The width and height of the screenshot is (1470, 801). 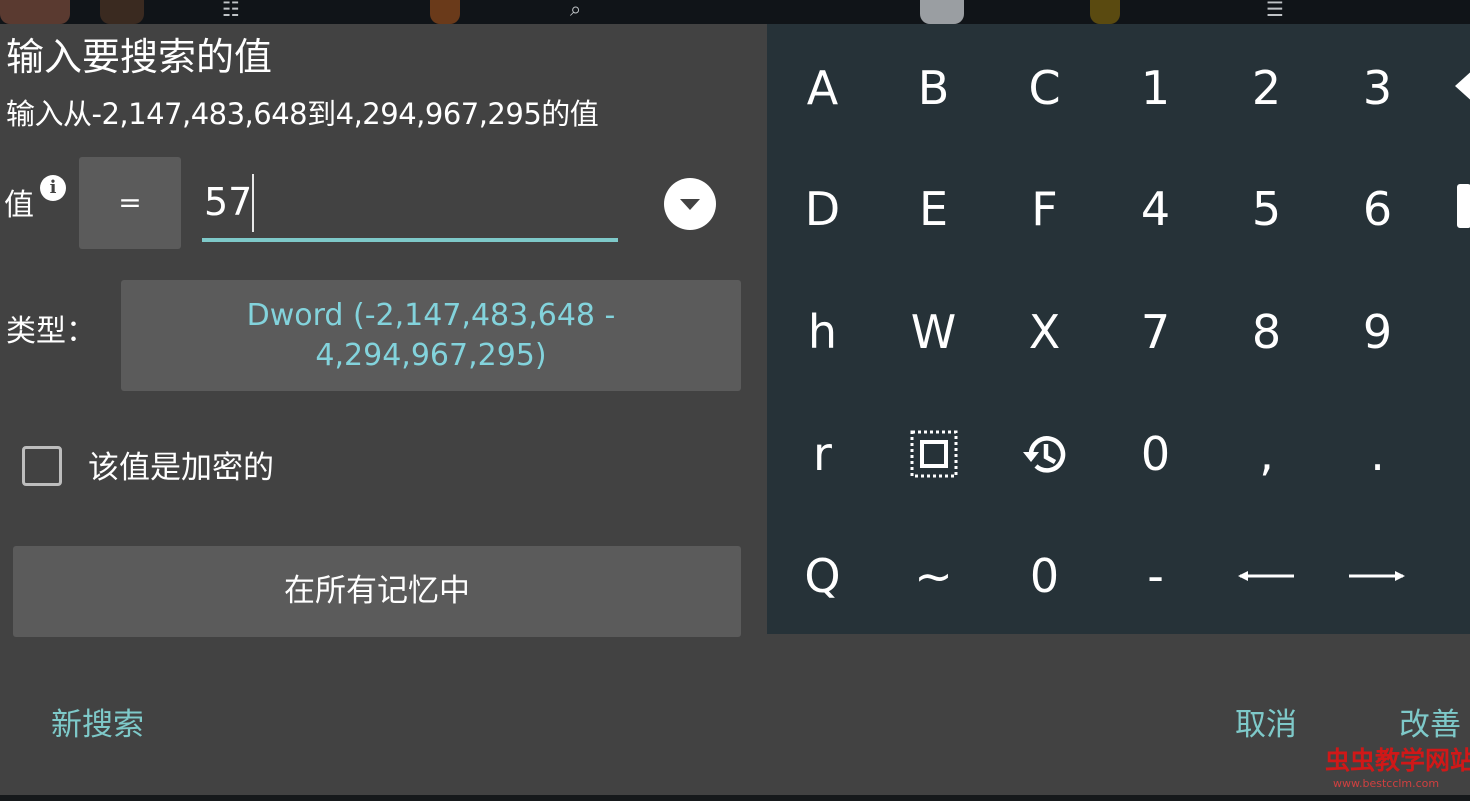 I want to click on key-tilde: ~, so click(x=933, y=575).